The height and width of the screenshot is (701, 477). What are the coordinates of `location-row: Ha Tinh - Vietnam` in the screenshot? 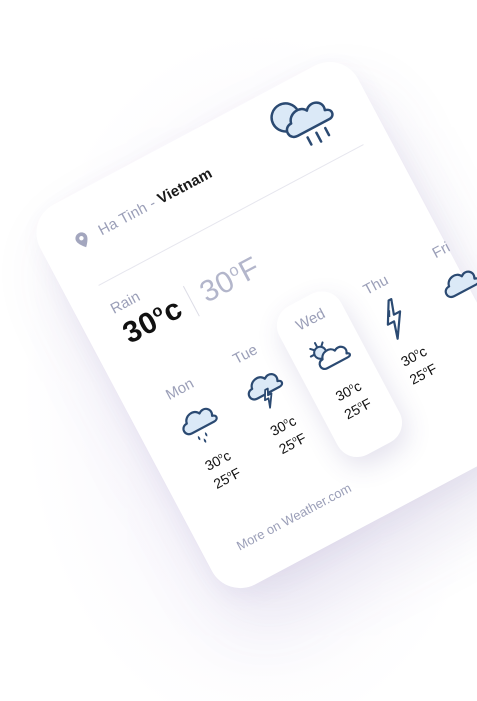 It's located at (143, 208).